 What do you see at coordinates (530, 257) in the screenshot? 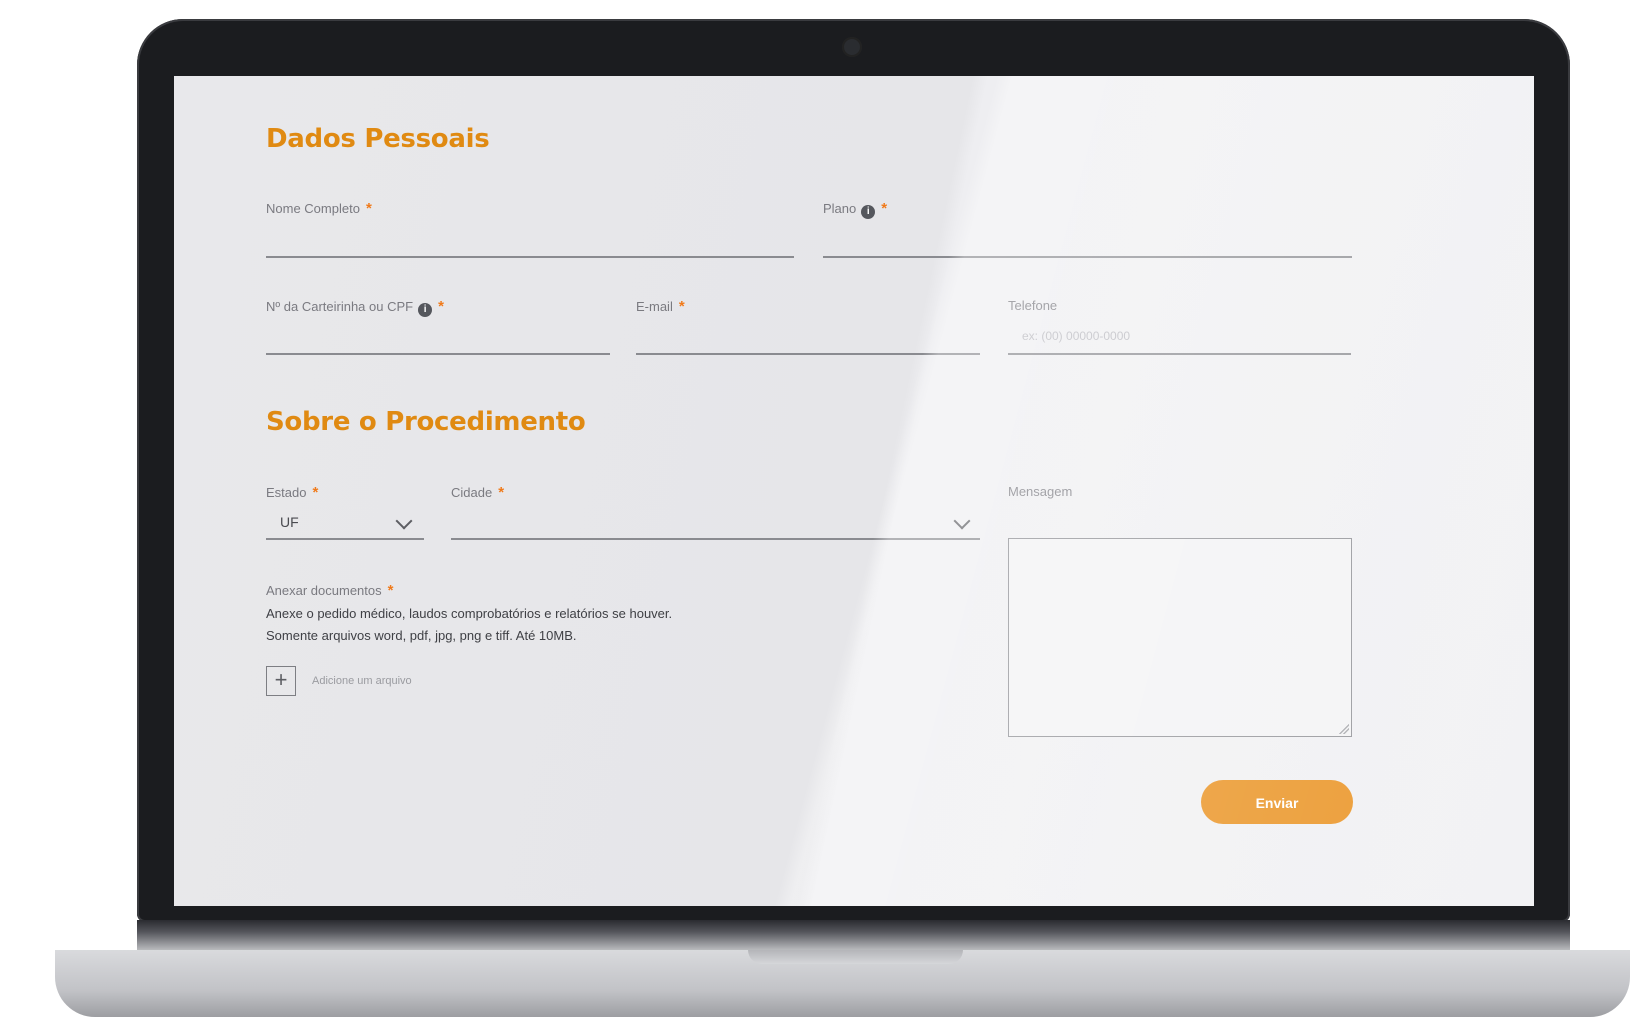
I see `full-name-field` at bounding box center [530, 257].